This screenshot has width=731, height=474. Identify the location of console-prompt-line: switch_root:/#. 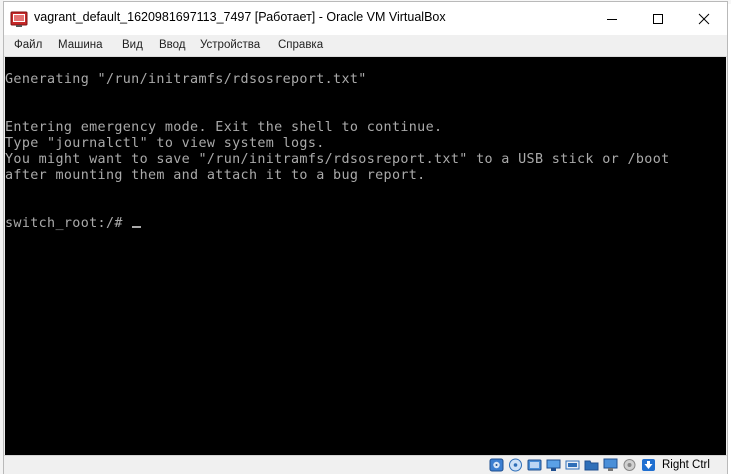
(73, 224).